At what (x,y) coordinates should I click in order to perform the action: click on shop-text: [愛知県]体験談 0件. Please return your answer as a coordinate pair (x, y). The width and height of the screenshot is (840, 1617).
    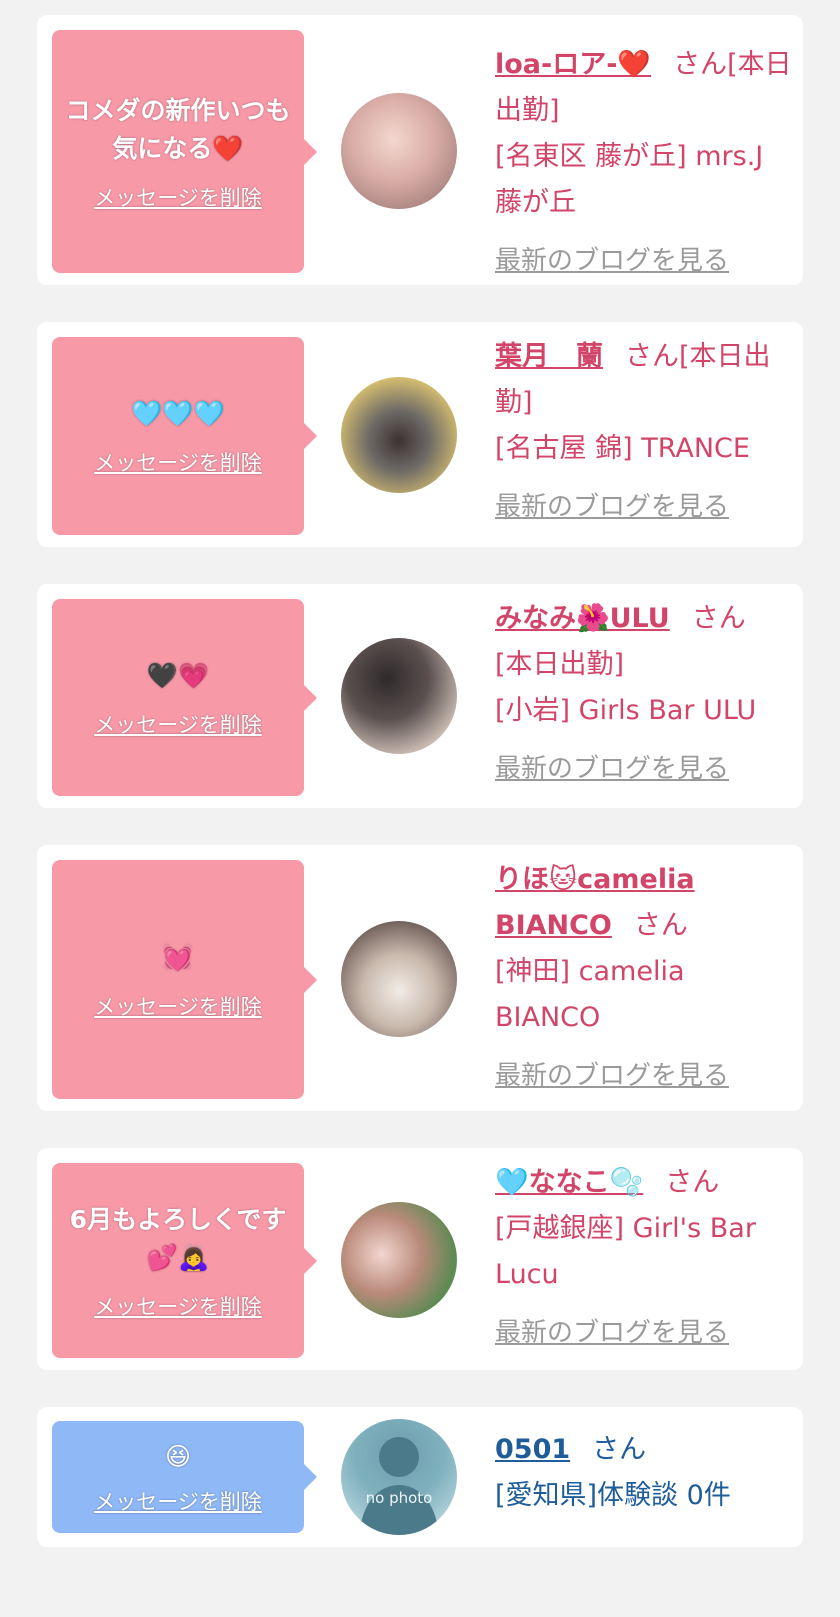
    Looking at the image, I should click on (613, 1495).